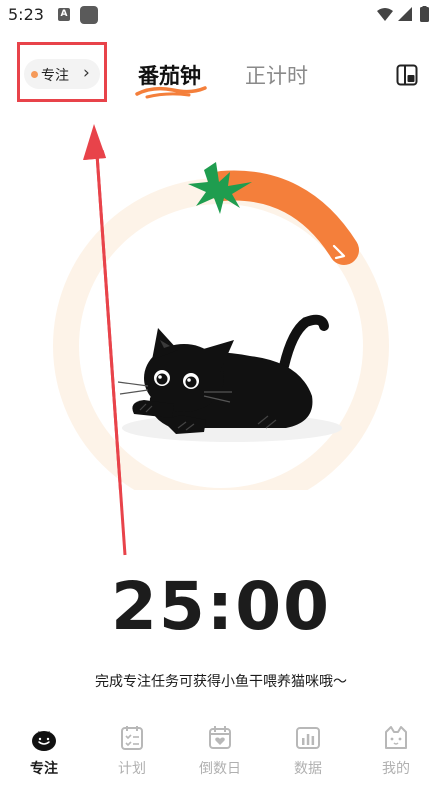  What do you see at coordinates (385, 14) in the screenshot?
I see `wifi-icon` at bounding box center [385, 14].